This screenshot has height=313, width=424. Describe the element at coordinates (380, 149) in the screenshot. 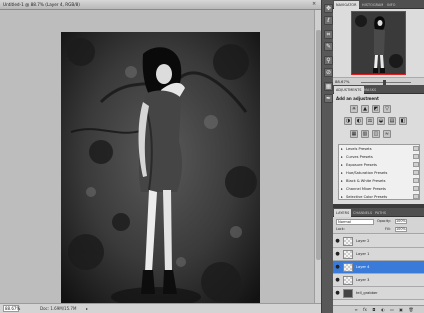

I see `preset-levels: ▸ Levels Presets` at that location.